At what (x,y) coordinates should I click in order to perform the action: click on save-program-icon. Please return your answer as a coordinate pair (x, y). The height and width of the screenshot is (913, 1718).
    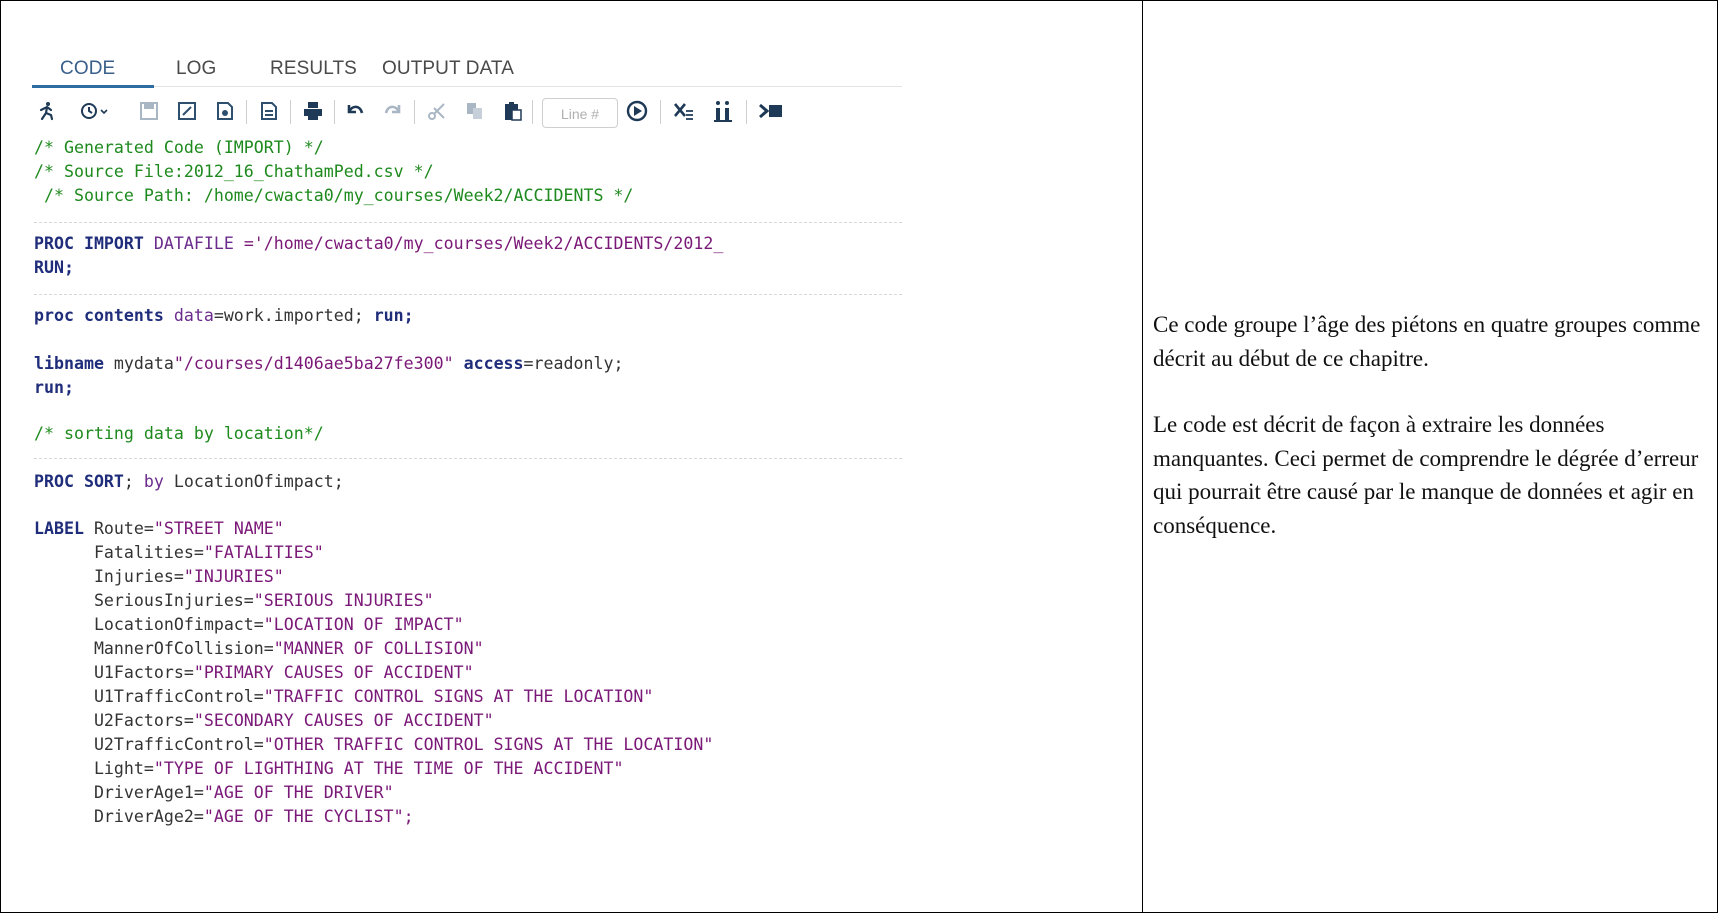
    Looking at the image, I should click on (225, 111).